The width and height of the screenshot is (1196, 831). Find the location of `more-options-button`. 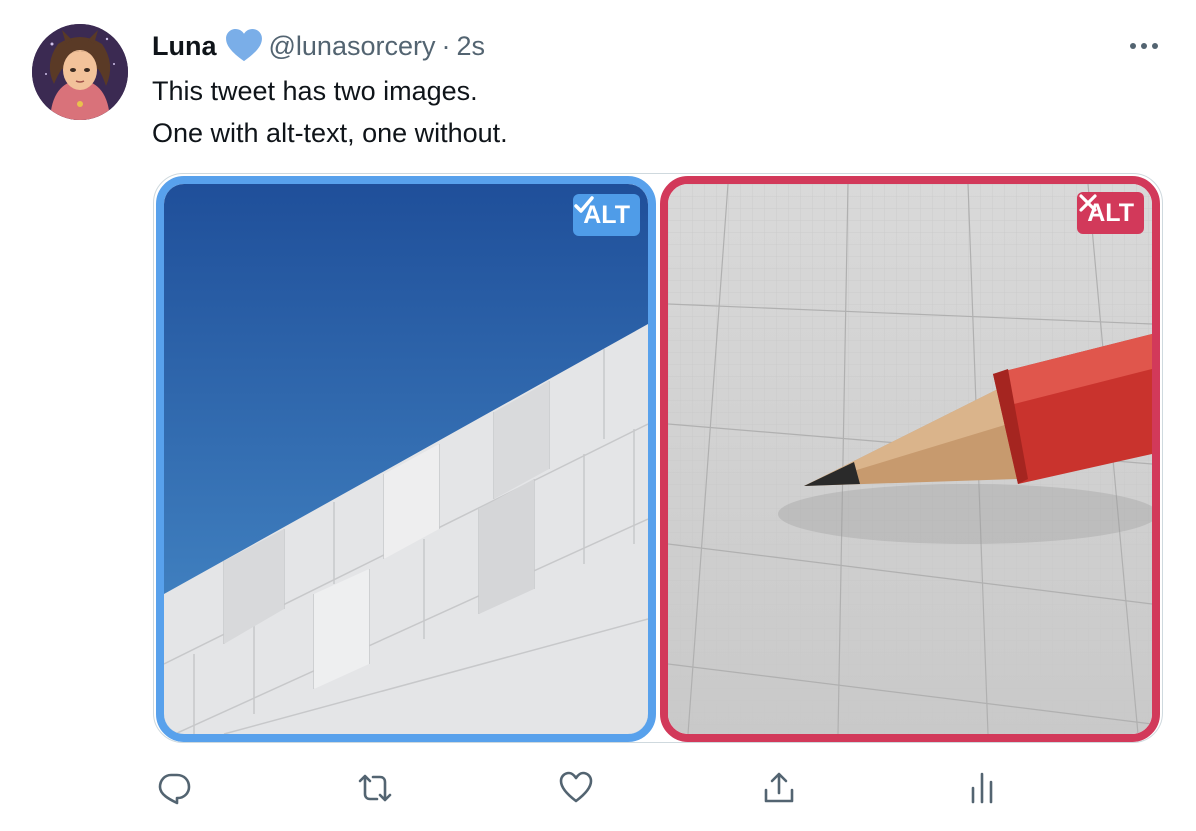

more-options-button is located at coordinates (1144, 46).